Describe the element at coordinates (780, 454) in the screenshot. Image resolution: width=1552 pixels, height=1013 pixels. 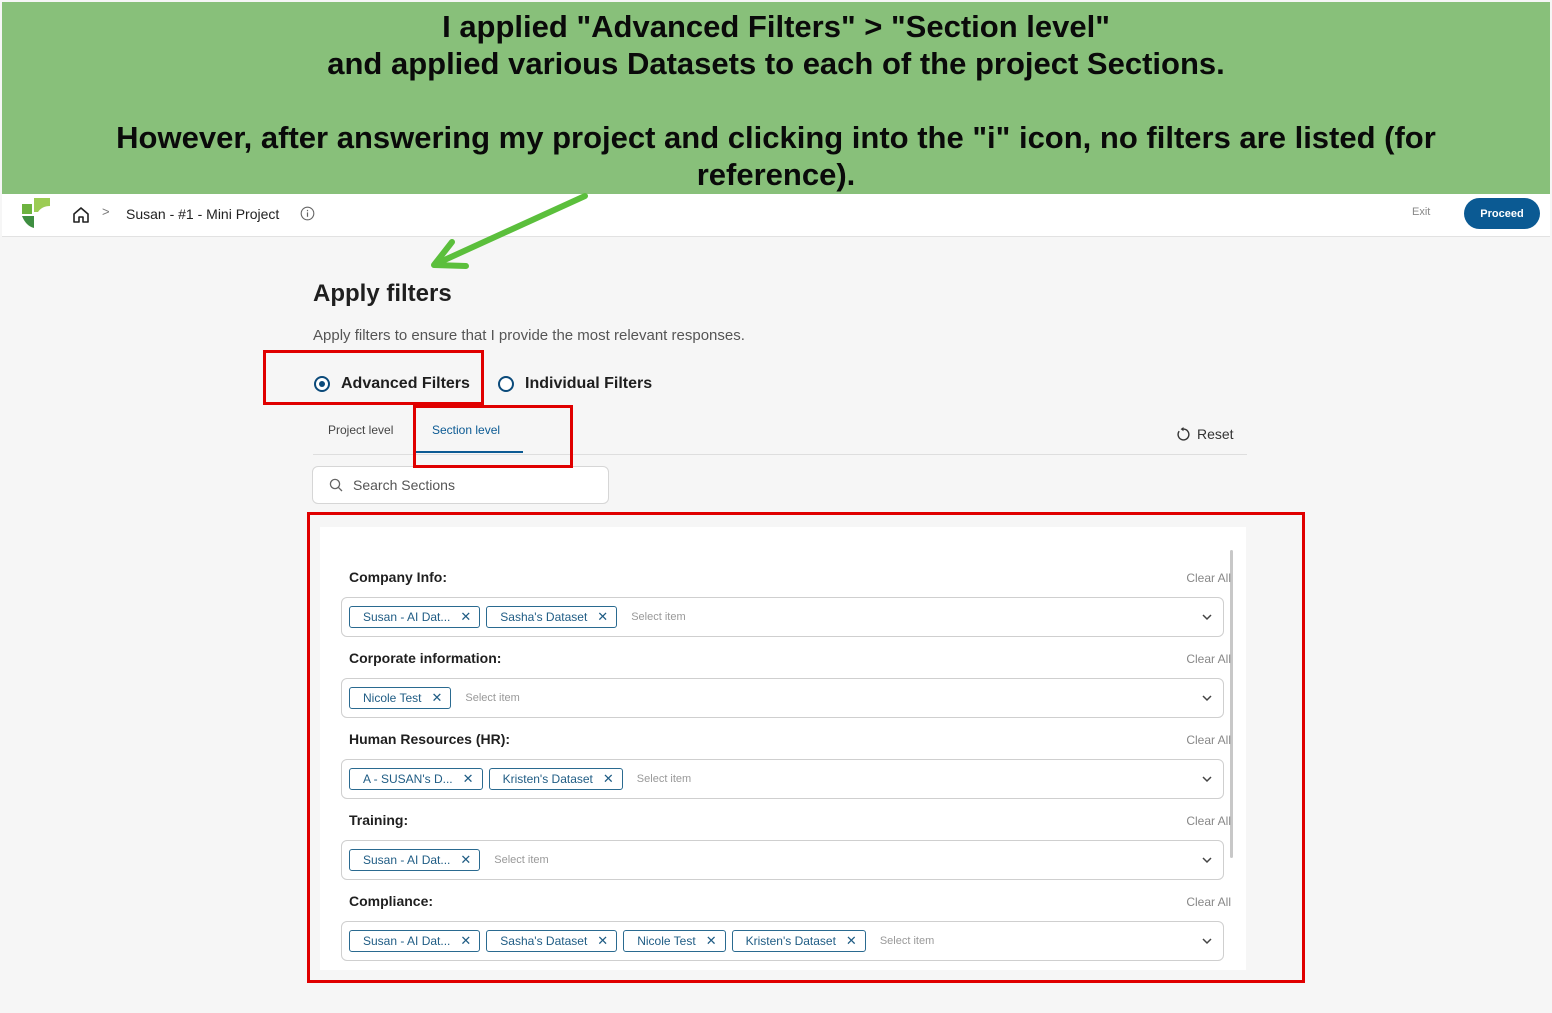
I see `tabs-divider` at that location.